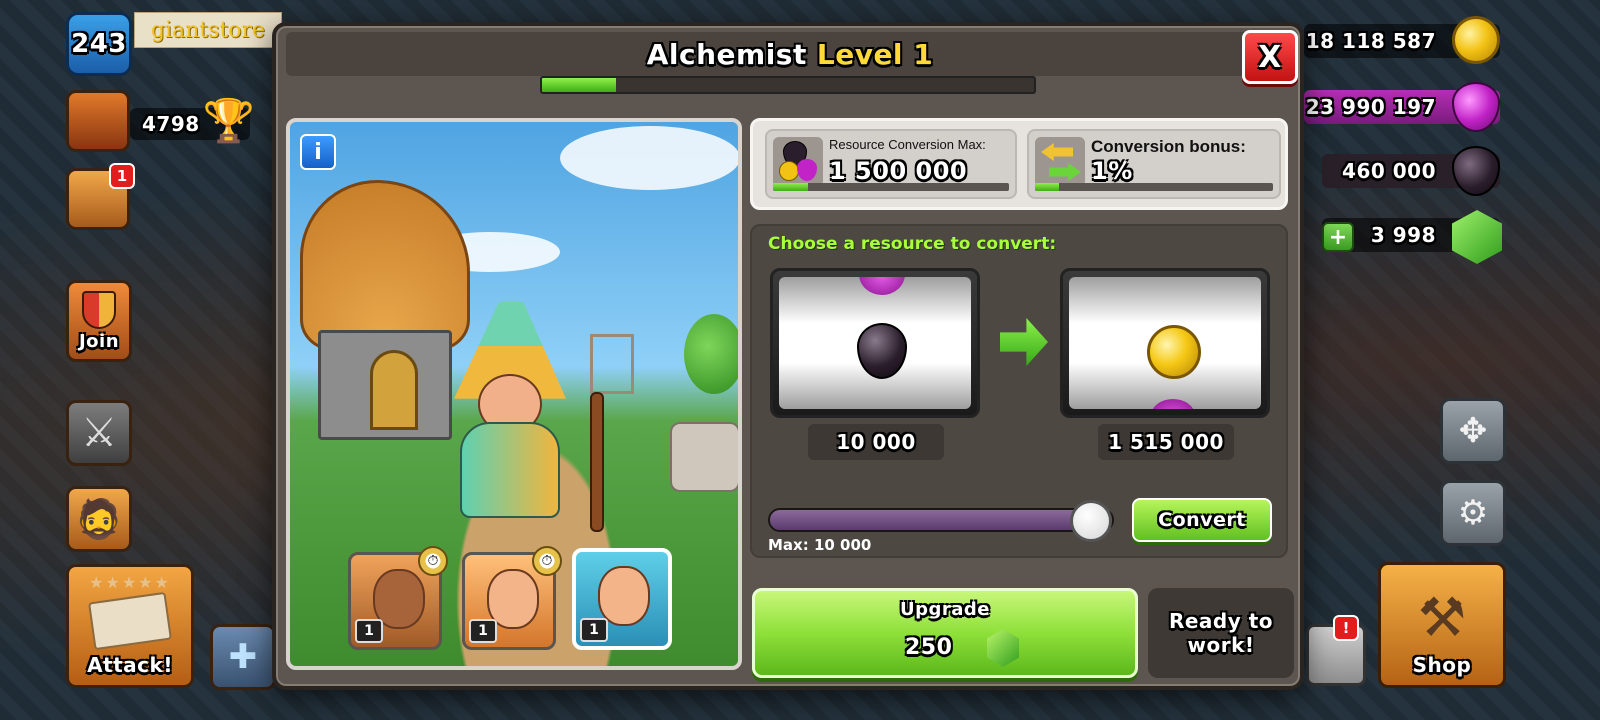  Describe the element at coordinates (99, 519) in the screenshot. I see `chief-portrait-button: 🧔` at that location.